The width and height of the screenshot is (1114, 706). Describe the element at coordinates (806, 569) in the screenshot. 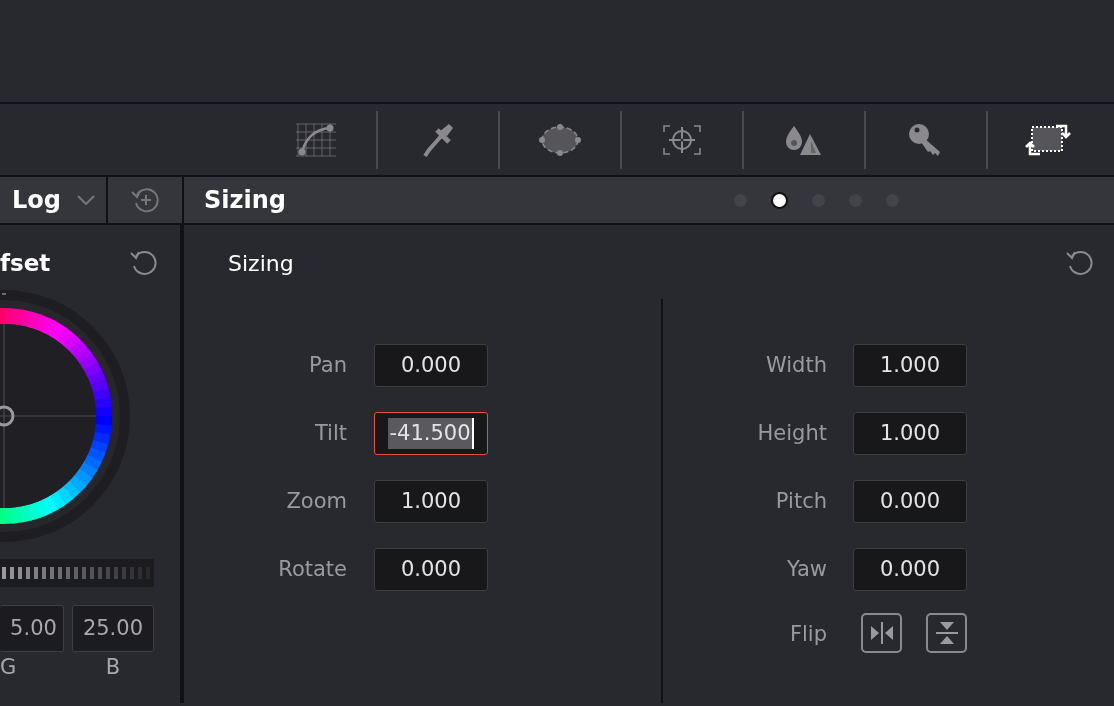

I see `field-label: Yaw` at that location.